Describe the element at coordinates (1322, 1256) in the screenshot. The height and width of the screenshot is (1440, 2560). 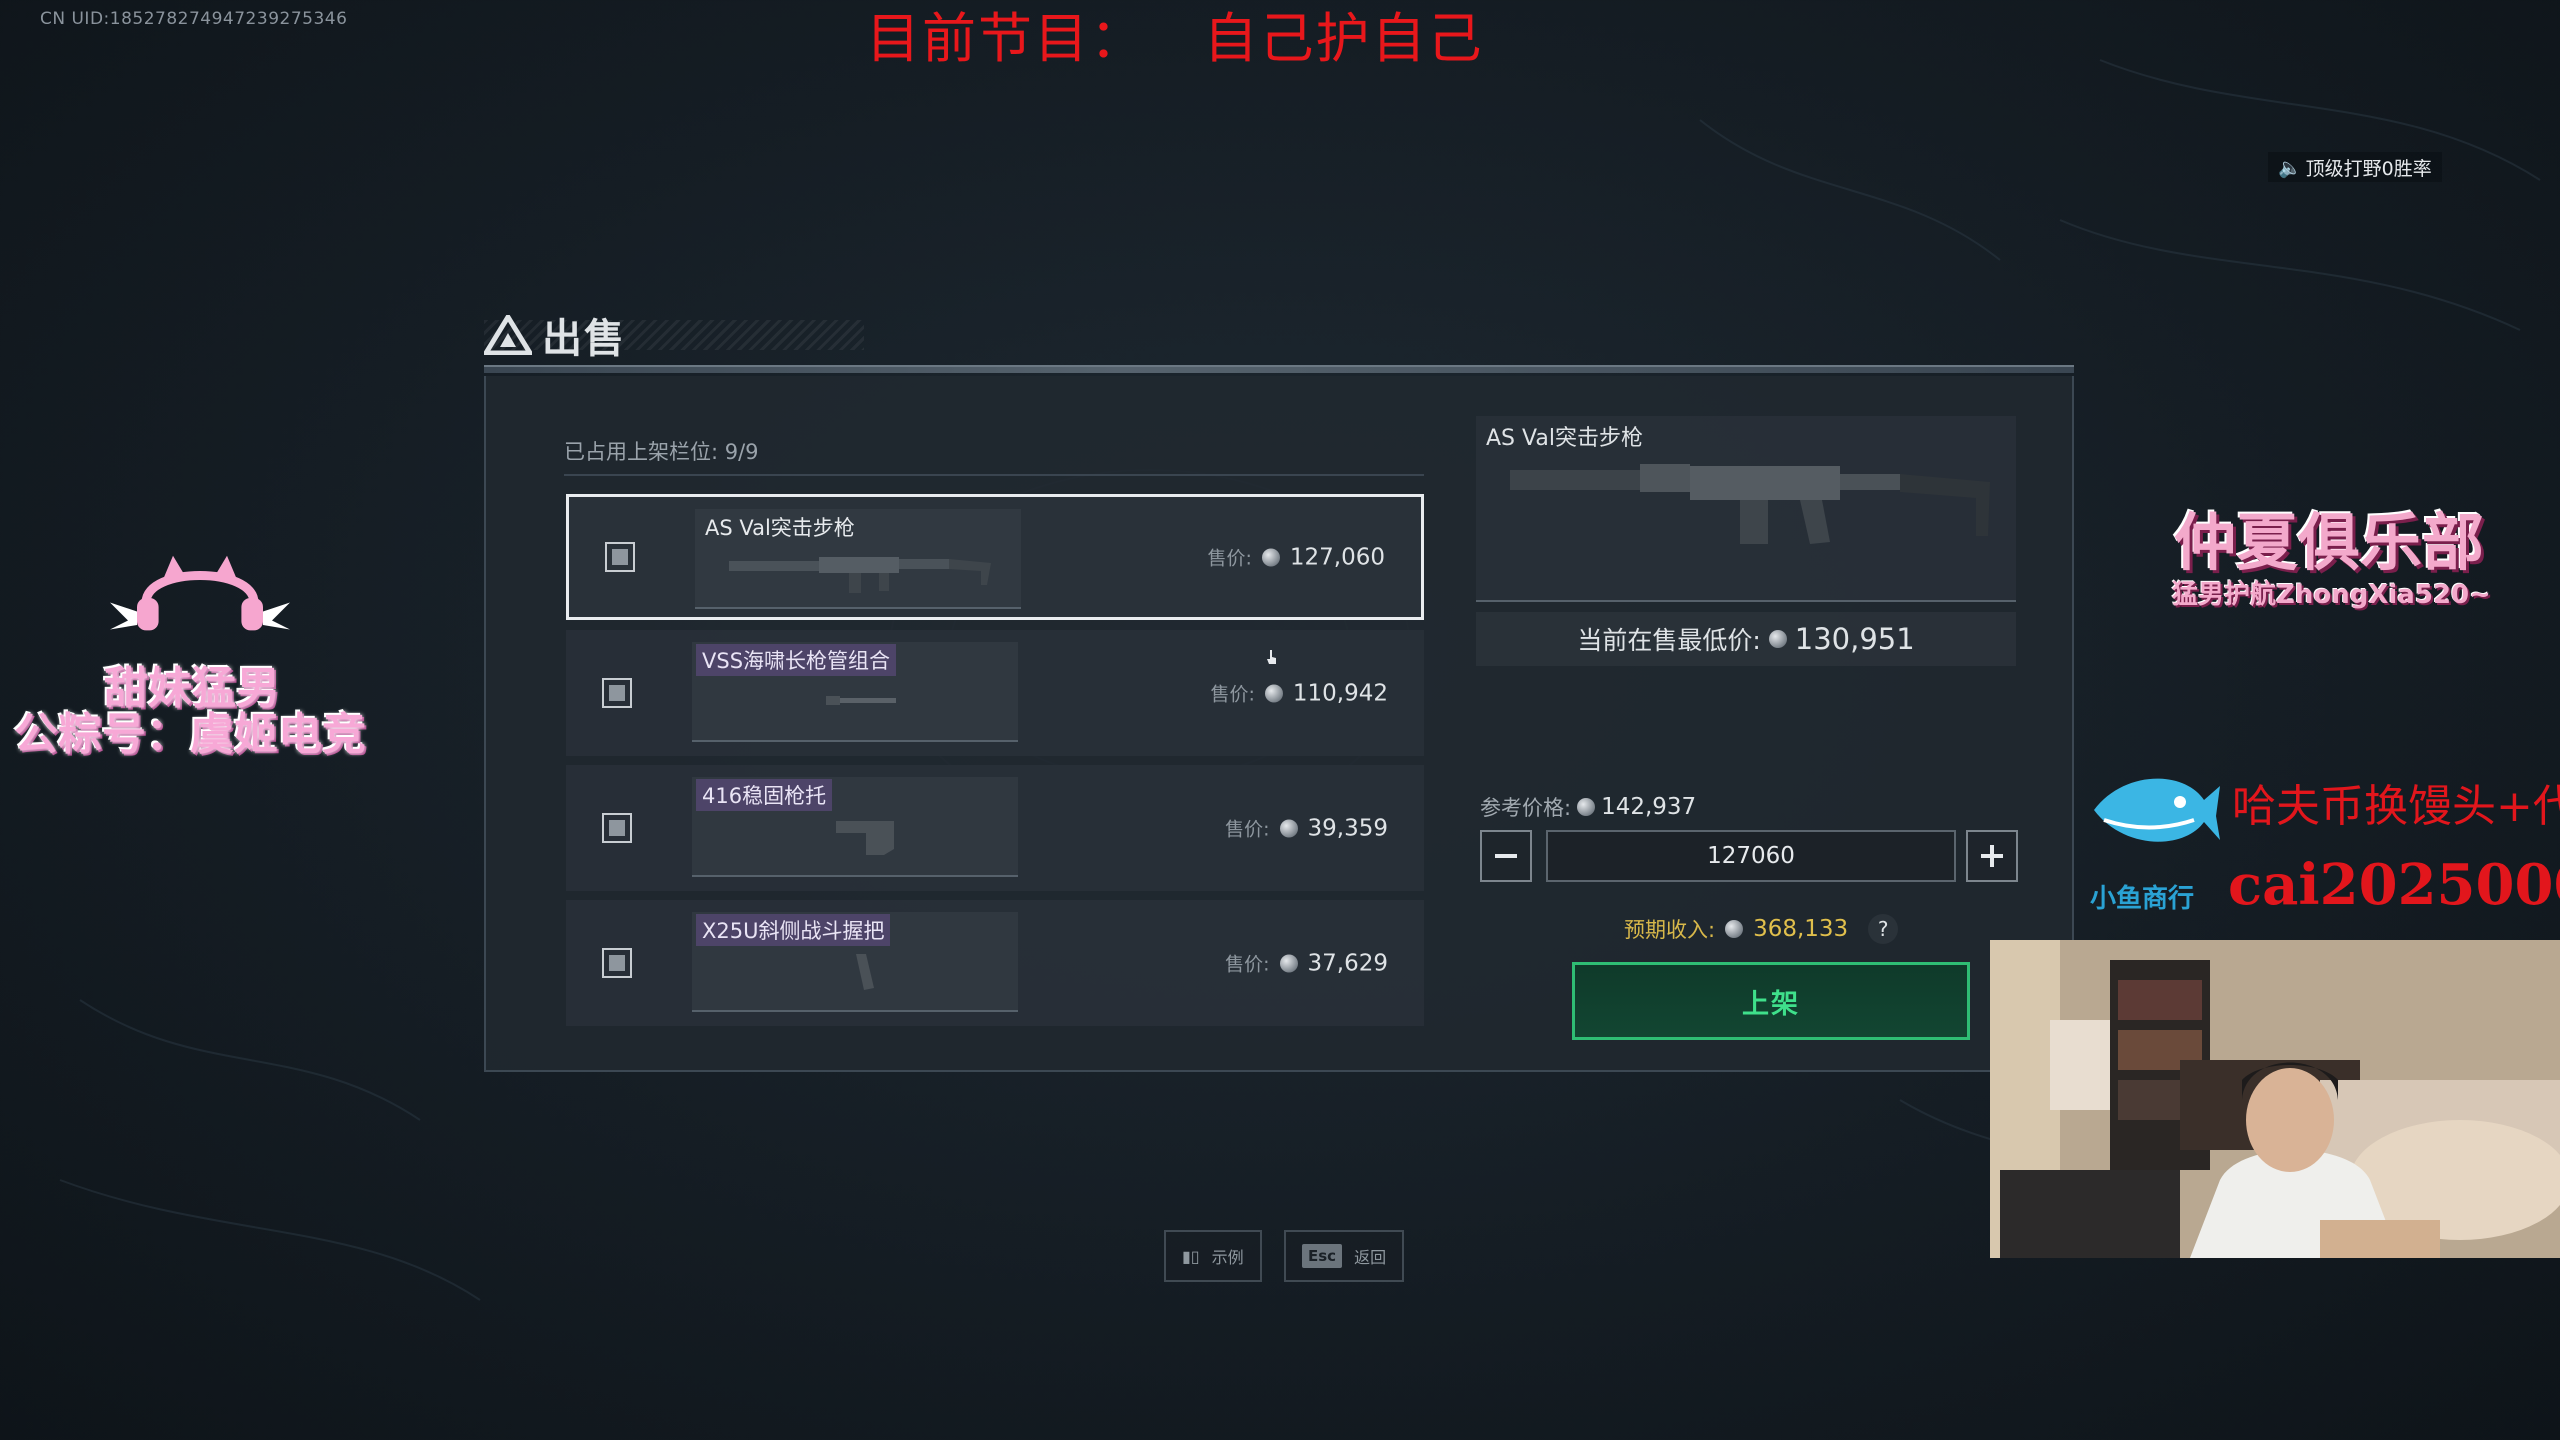
I see `esc-key-icon: Esc` at that location.